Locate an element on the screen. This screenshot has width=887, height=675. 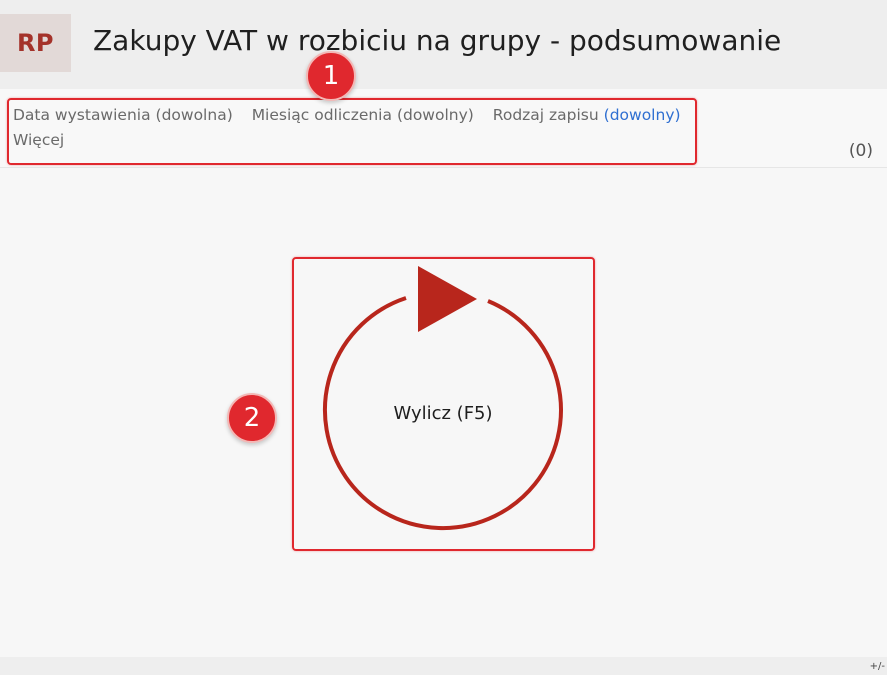
calculate-label: Wylicz (F5) is located at coordinates (443, 413).